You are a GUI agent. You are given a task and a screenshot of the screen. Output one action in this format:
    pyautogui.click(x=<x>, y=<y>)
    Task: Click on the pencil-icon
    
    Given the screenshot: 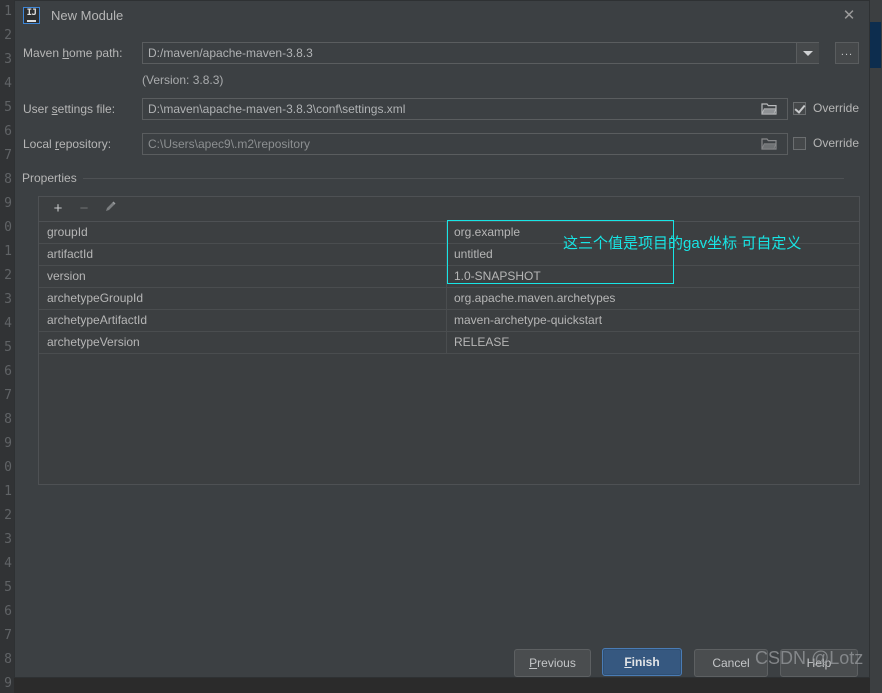 What is the action you would take?
    pyautogui.click(x=110, y=209)
    